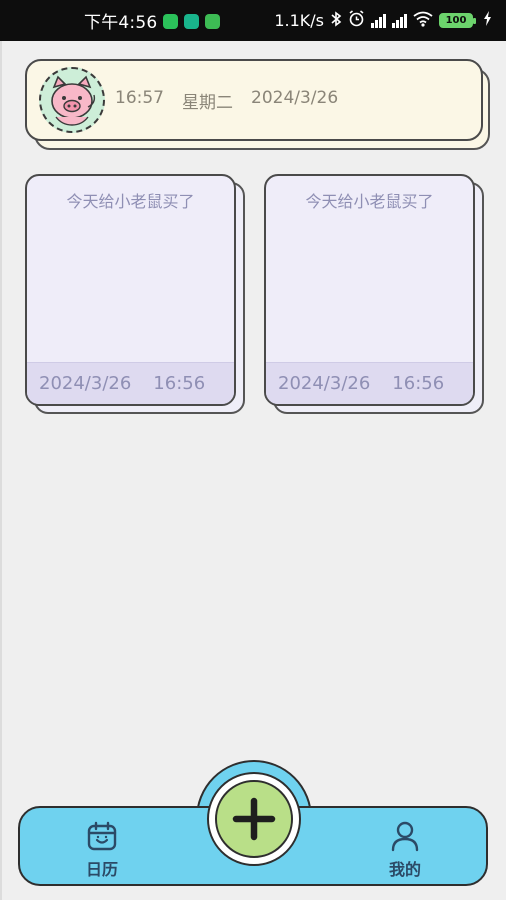 The height and width of the screenshot is (900, 506). Describe the element at coordinates (299, 20) in the screenshot. I see `network-speed: 1.1K/s` at that location.